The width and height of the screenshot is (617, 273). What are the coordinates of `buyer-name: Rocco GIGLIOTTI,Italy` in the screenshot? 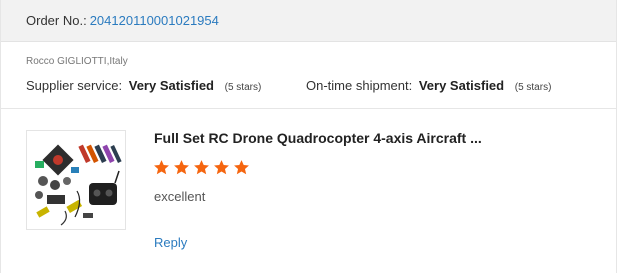 It's located at (77, 61).